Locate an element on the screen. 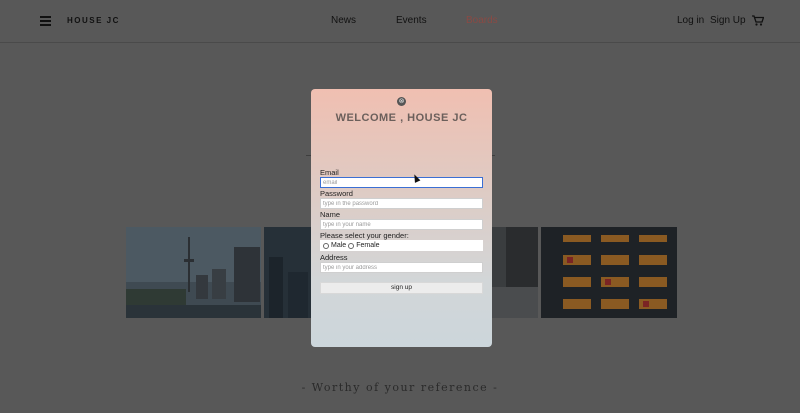 The width and height of the screenshot is (800, 413). gender-options: Male Female is located at coordinates (401, 245).